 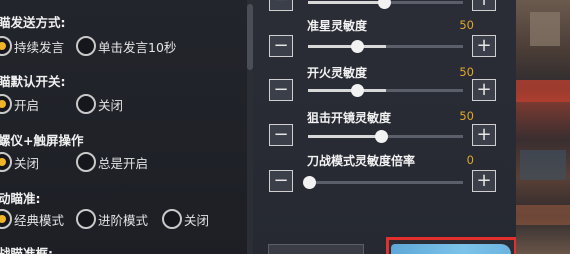 I want to click on cancel-button, so click(x=316, y=249).